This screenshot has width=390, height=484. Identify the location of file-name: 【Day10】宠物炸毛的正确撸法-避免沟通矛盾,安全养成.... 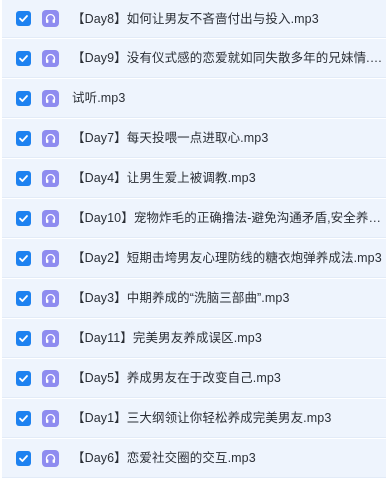
(228, 218).